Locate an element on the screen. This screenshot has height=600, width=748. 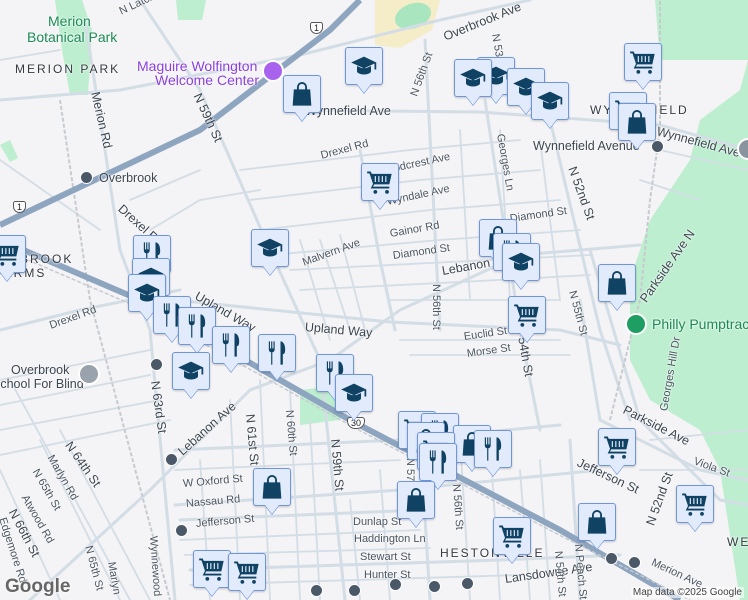
school-poi-icon is located at coordinates (89, 374).